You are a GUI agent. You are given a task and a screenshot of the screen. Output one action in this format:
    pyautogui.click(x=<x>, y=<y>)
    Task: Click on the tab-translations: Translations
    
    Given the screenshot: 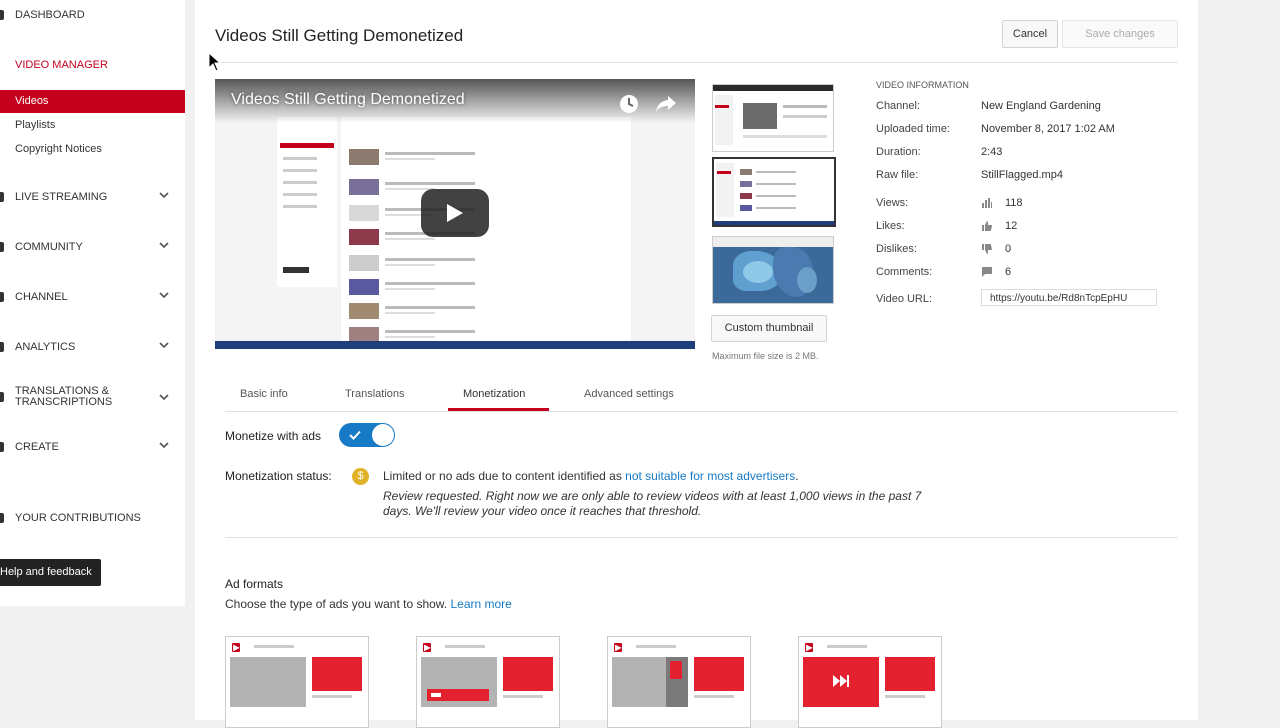 What is the action you would take?
    pyautogui.click(x=375, y=394)
    